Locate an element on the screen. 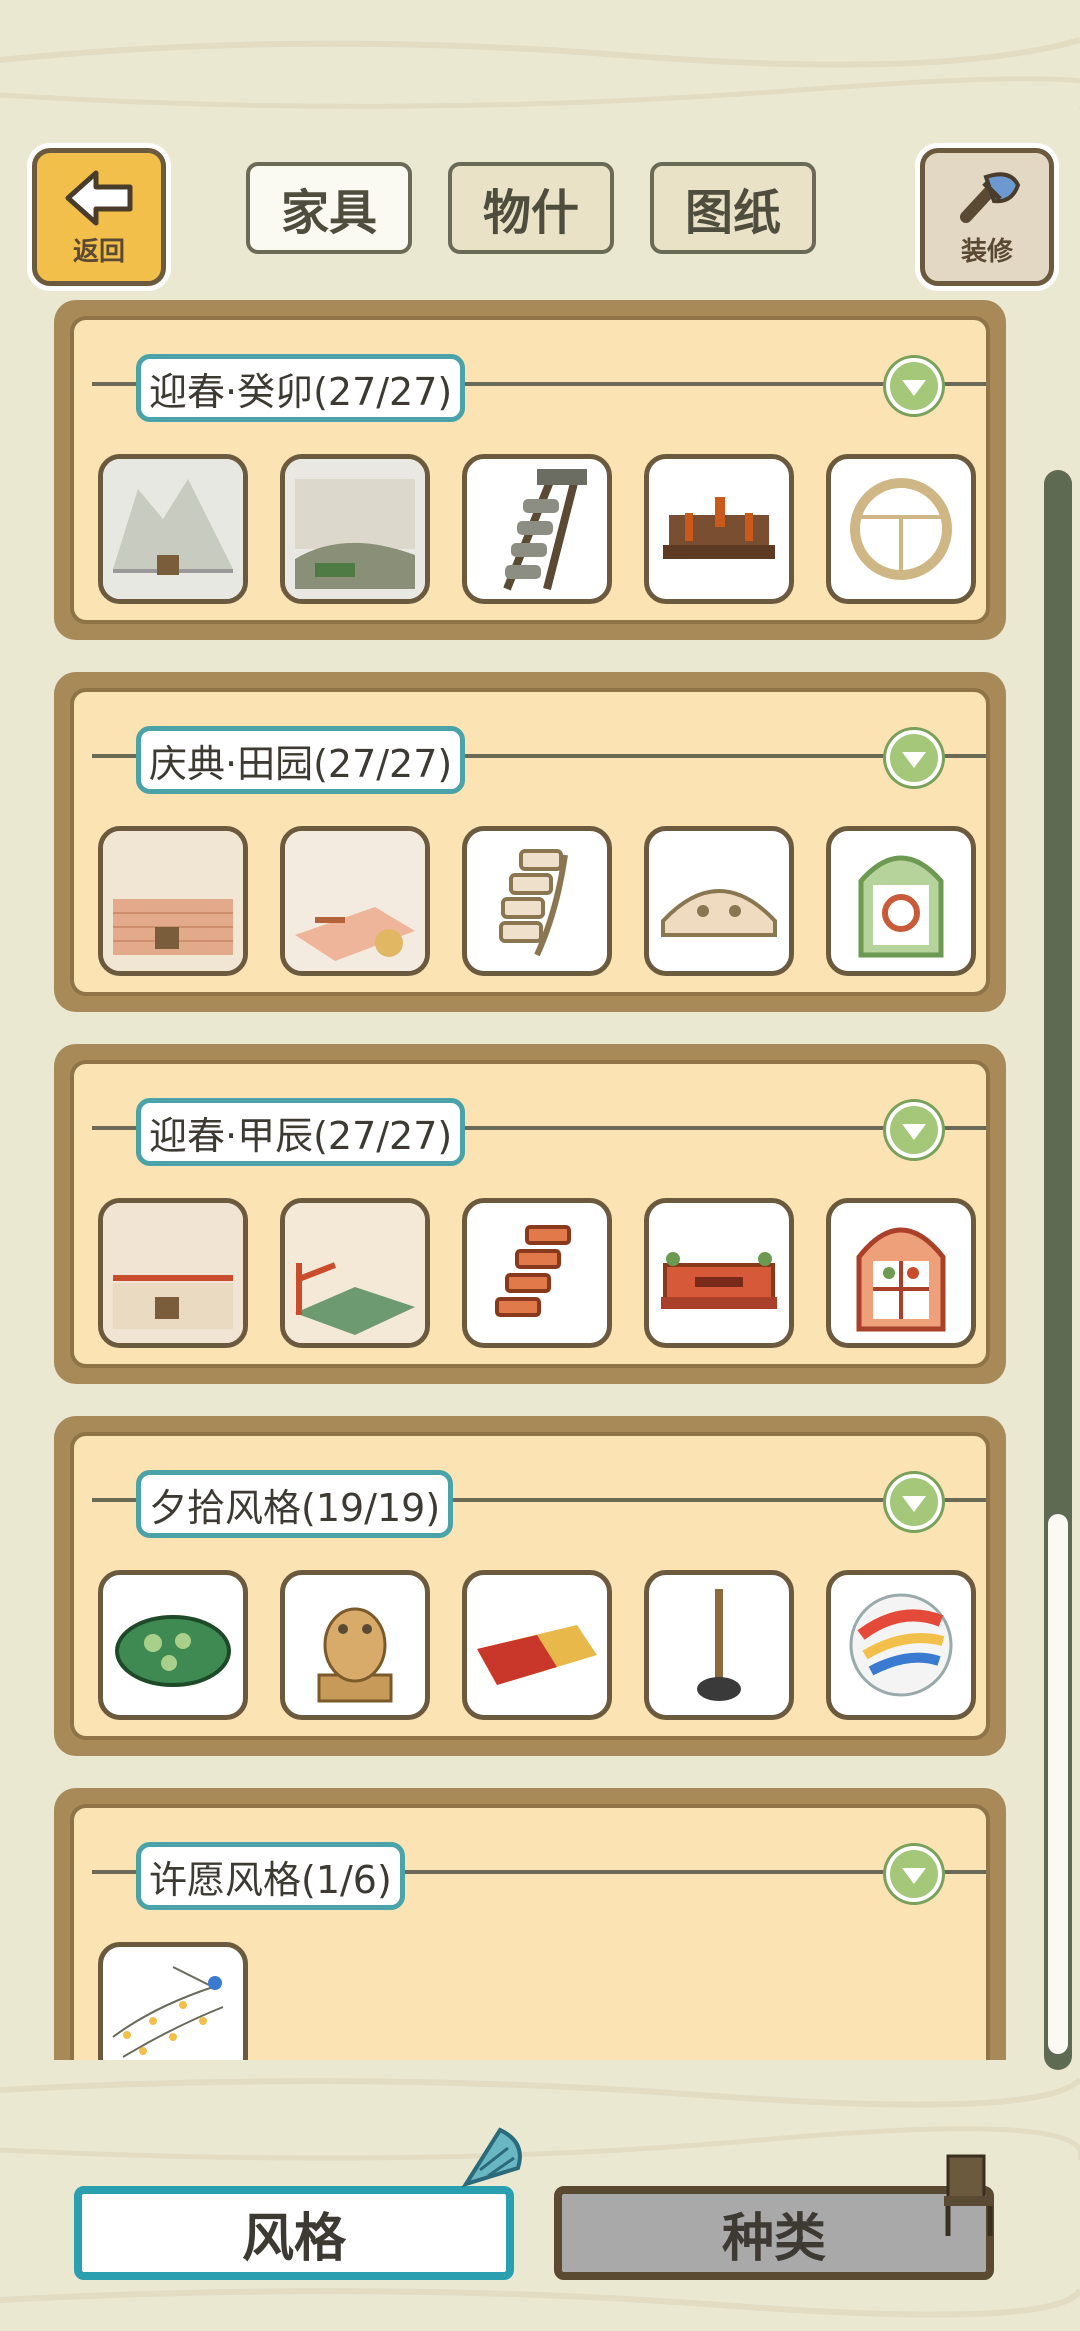 This screenshot has width=1080, height=2331. decorate-label: 装修 is located at coordinates (986, 251).